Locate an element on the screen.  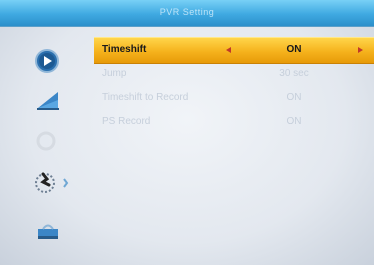
title-bar: PVR Setting is located at coordinates (187, 13).